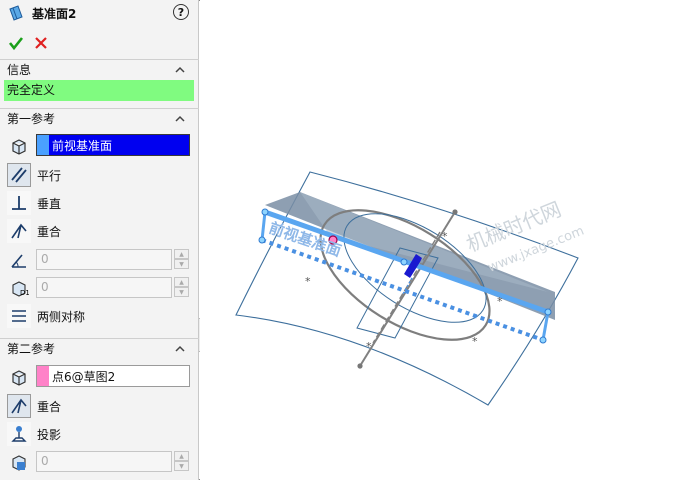  What do you see at coordinates (19, 462) in the screenshot?
I see `distance-icon` at bounding box center [19, 462].